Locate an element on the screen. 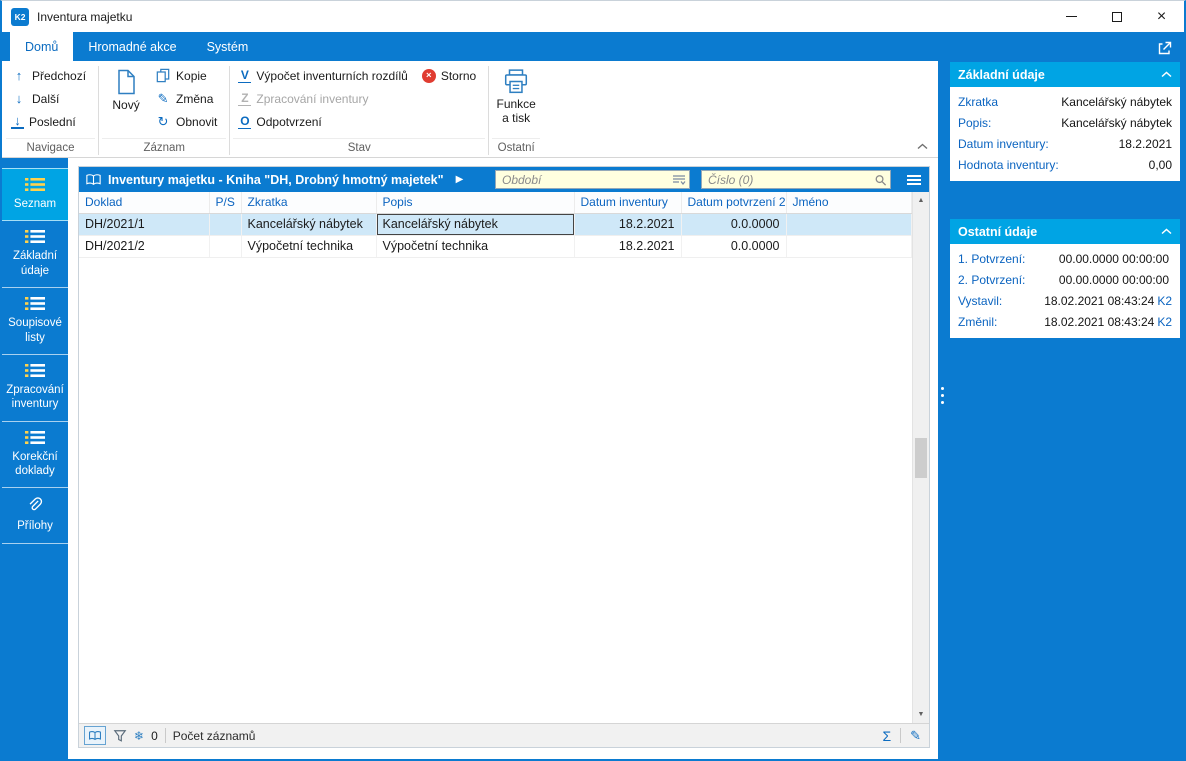  section-header-ostatni-udaje: Ostatní údaje is located at coordinates (1065, 231).